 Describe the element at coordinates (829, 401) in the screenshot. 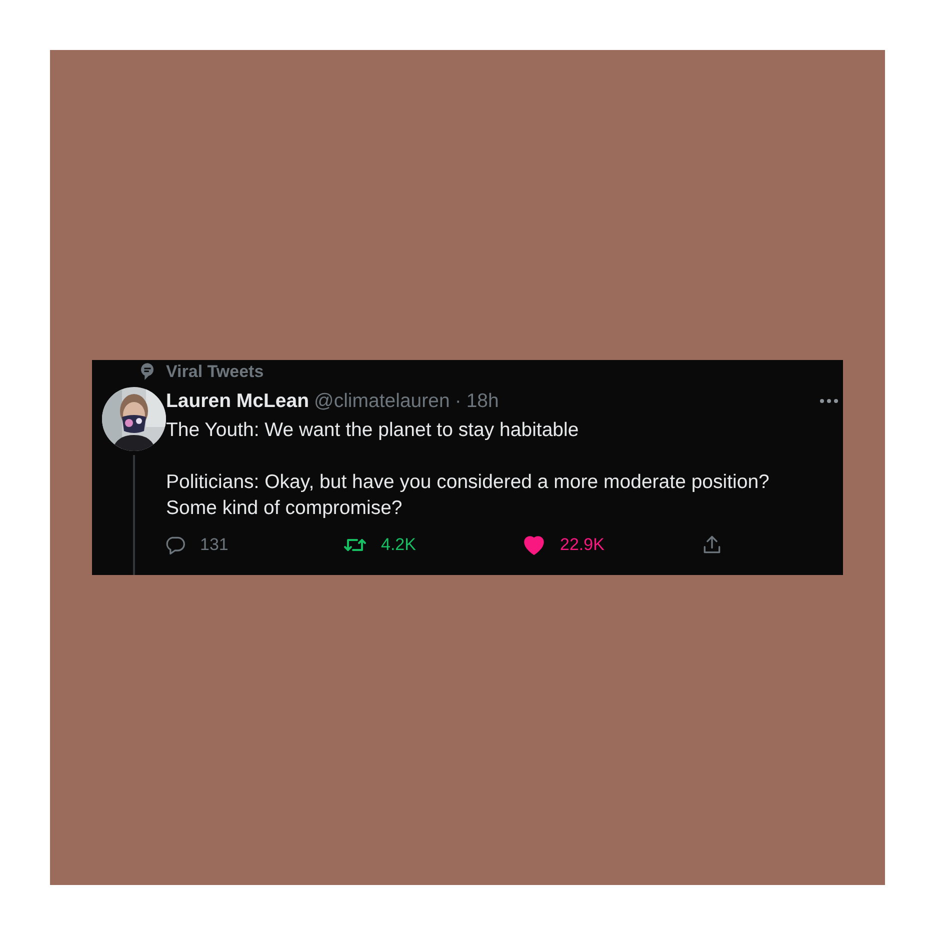

I see `more-icon` at that location.